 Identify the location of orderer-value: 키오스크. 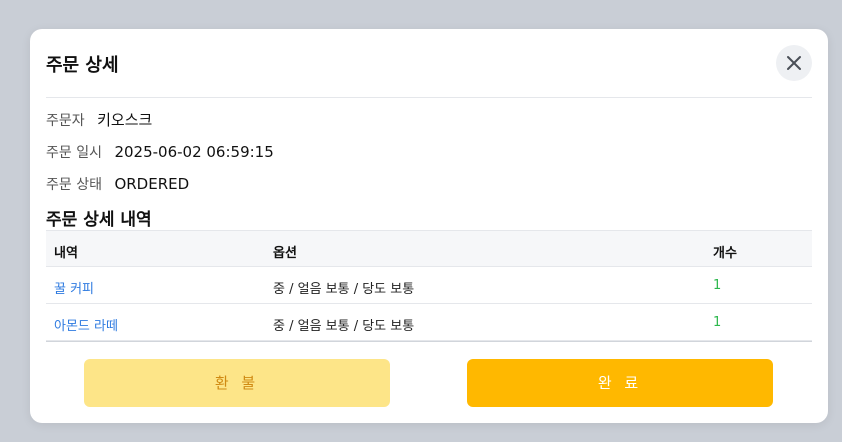
(125, 120).